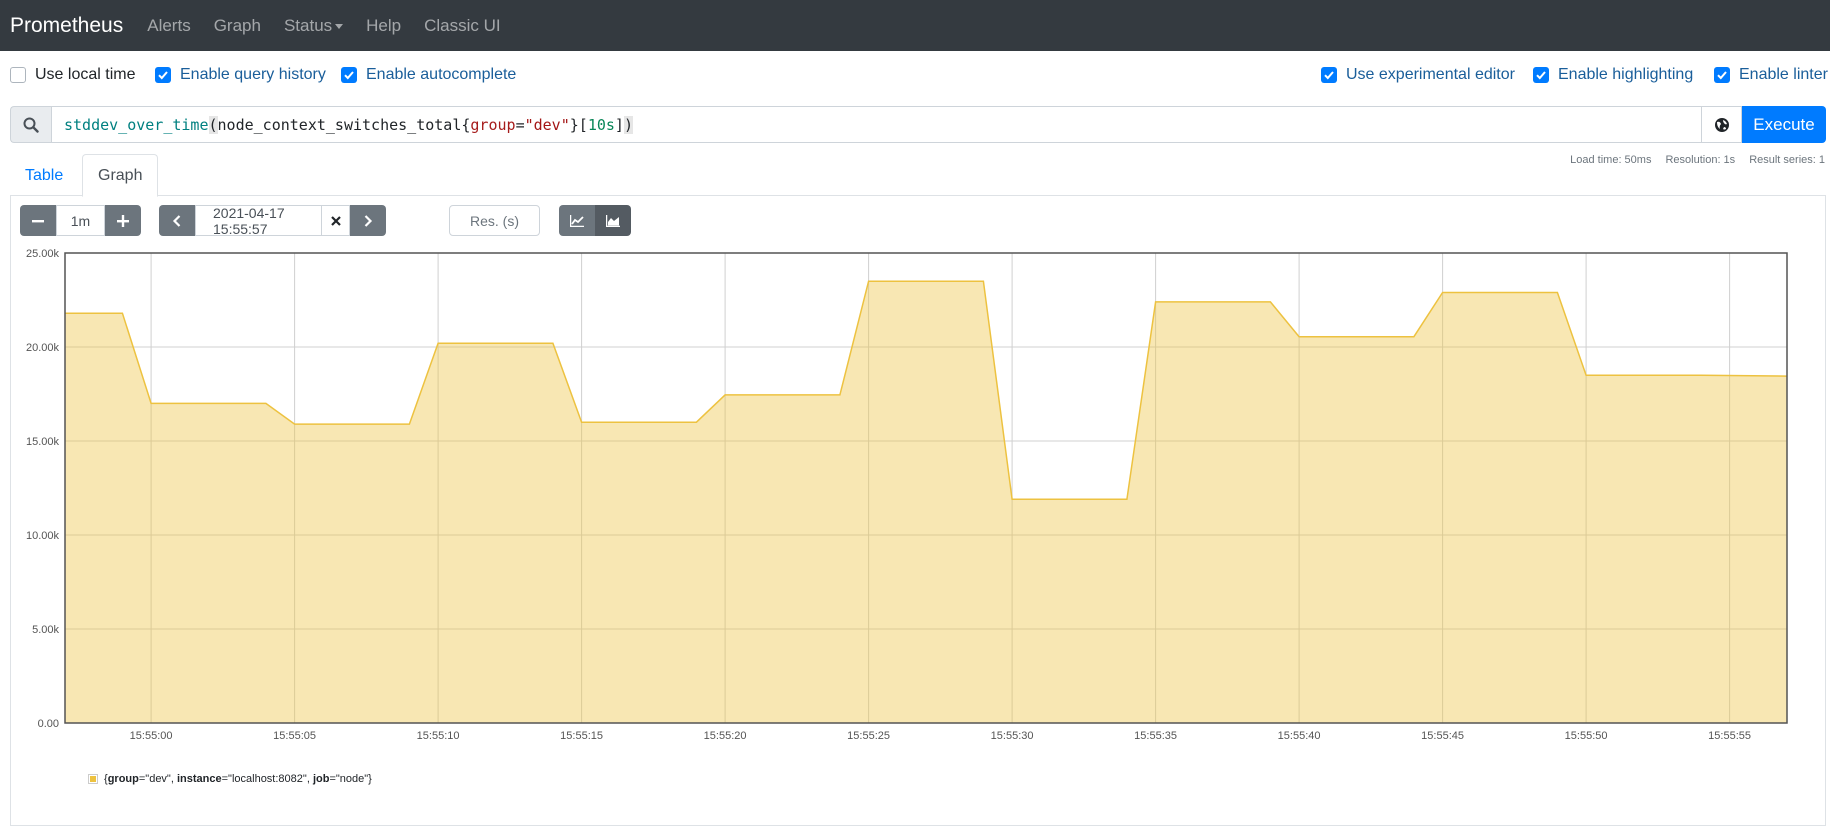 Image resolution: width=1830 pixels, height=826 pixels. What do you see at coordinates (43, 536) in the screenshot?
I see `y-tick-label: 10.00k` at bounding box center [43, 536].